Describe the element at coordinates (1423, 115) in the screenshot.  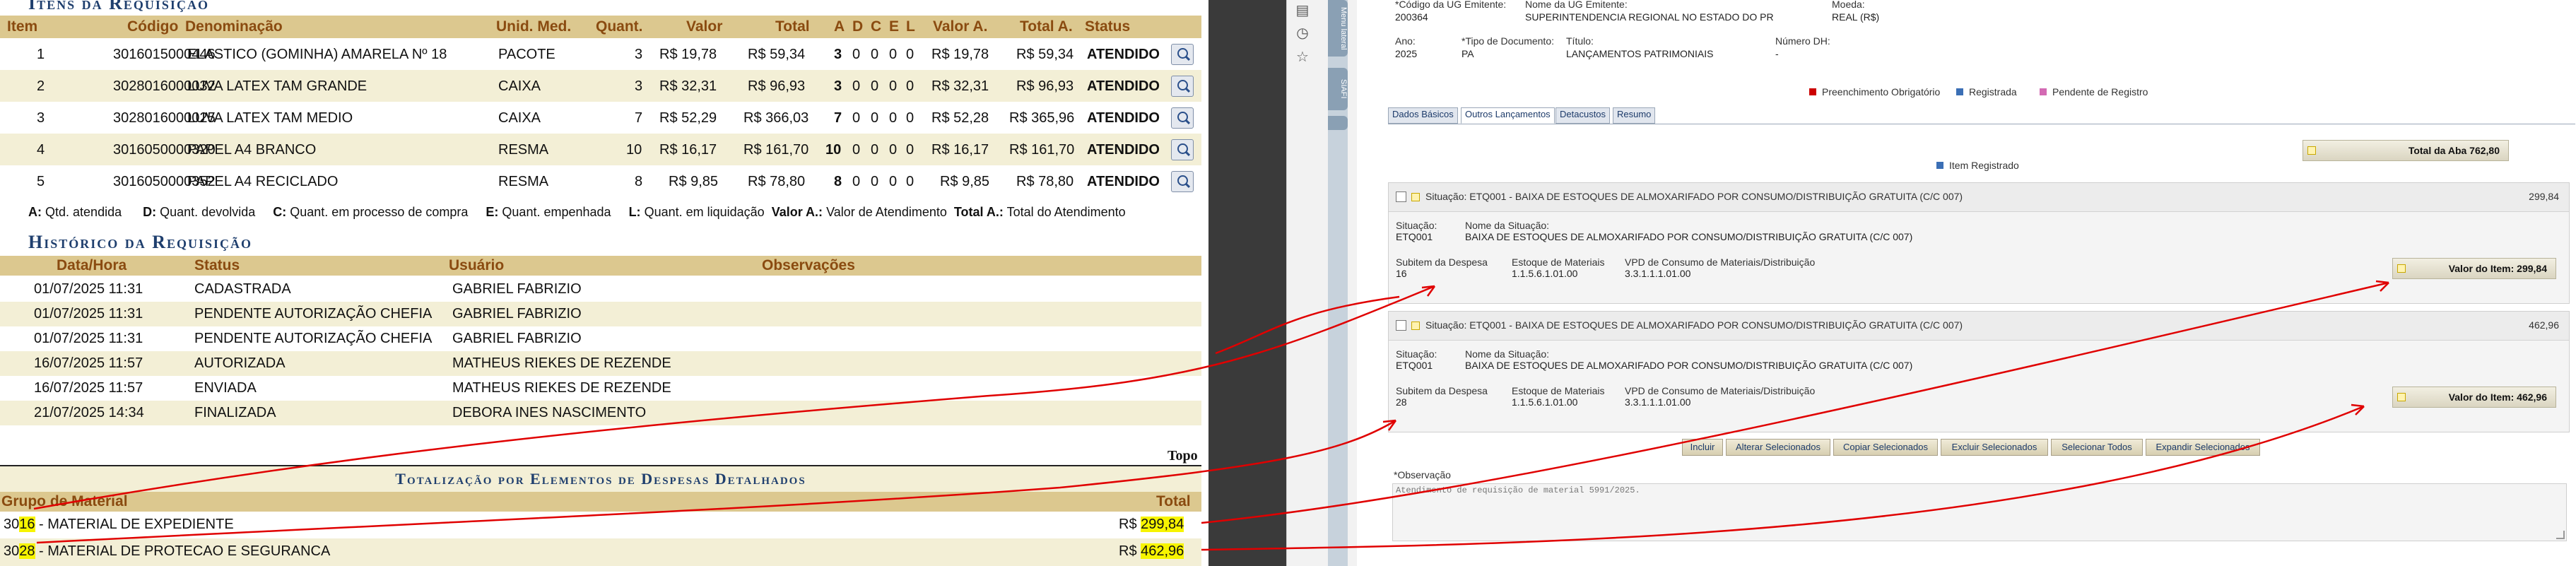
I see `tab-dados-basicos: Dados Básicos` at that location.